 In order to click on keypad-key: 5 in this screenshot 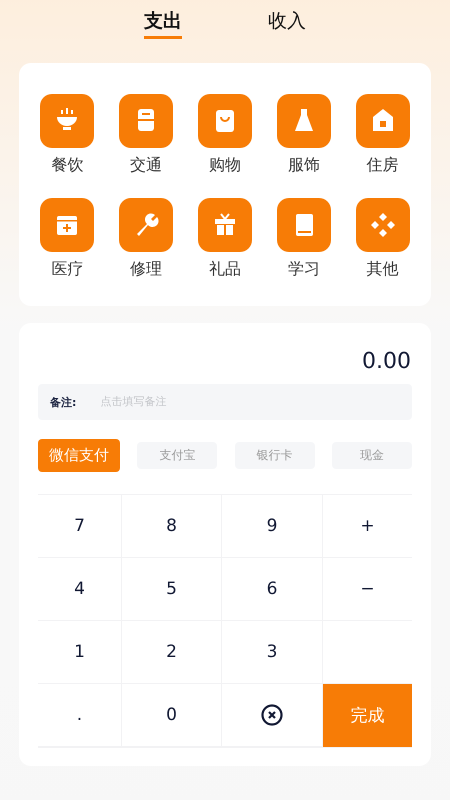, I will do `click(172, 589)`.